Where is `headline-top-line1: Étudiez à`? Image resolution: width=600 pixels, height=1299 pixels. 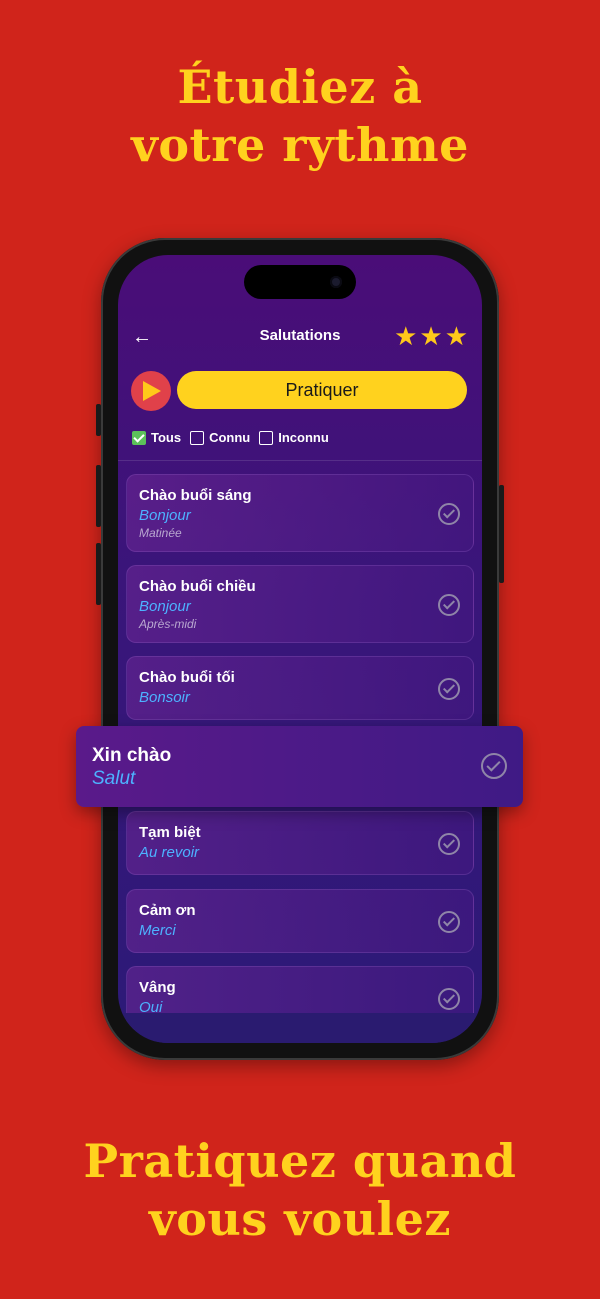 headline-top-line1: Étudiez à is located at coordinates (300, 87).